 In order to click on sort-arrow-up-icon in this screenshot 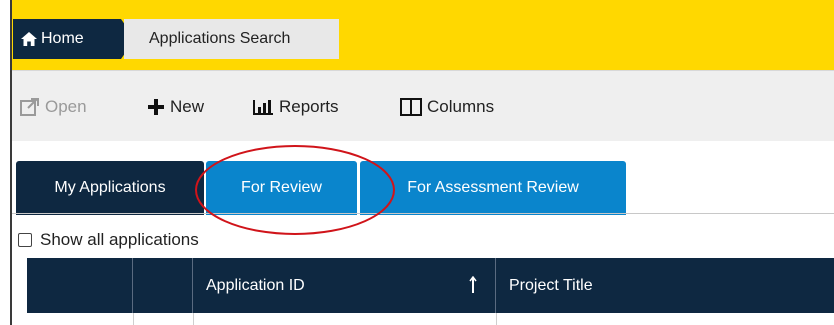, I will do `click(473, 284)`.